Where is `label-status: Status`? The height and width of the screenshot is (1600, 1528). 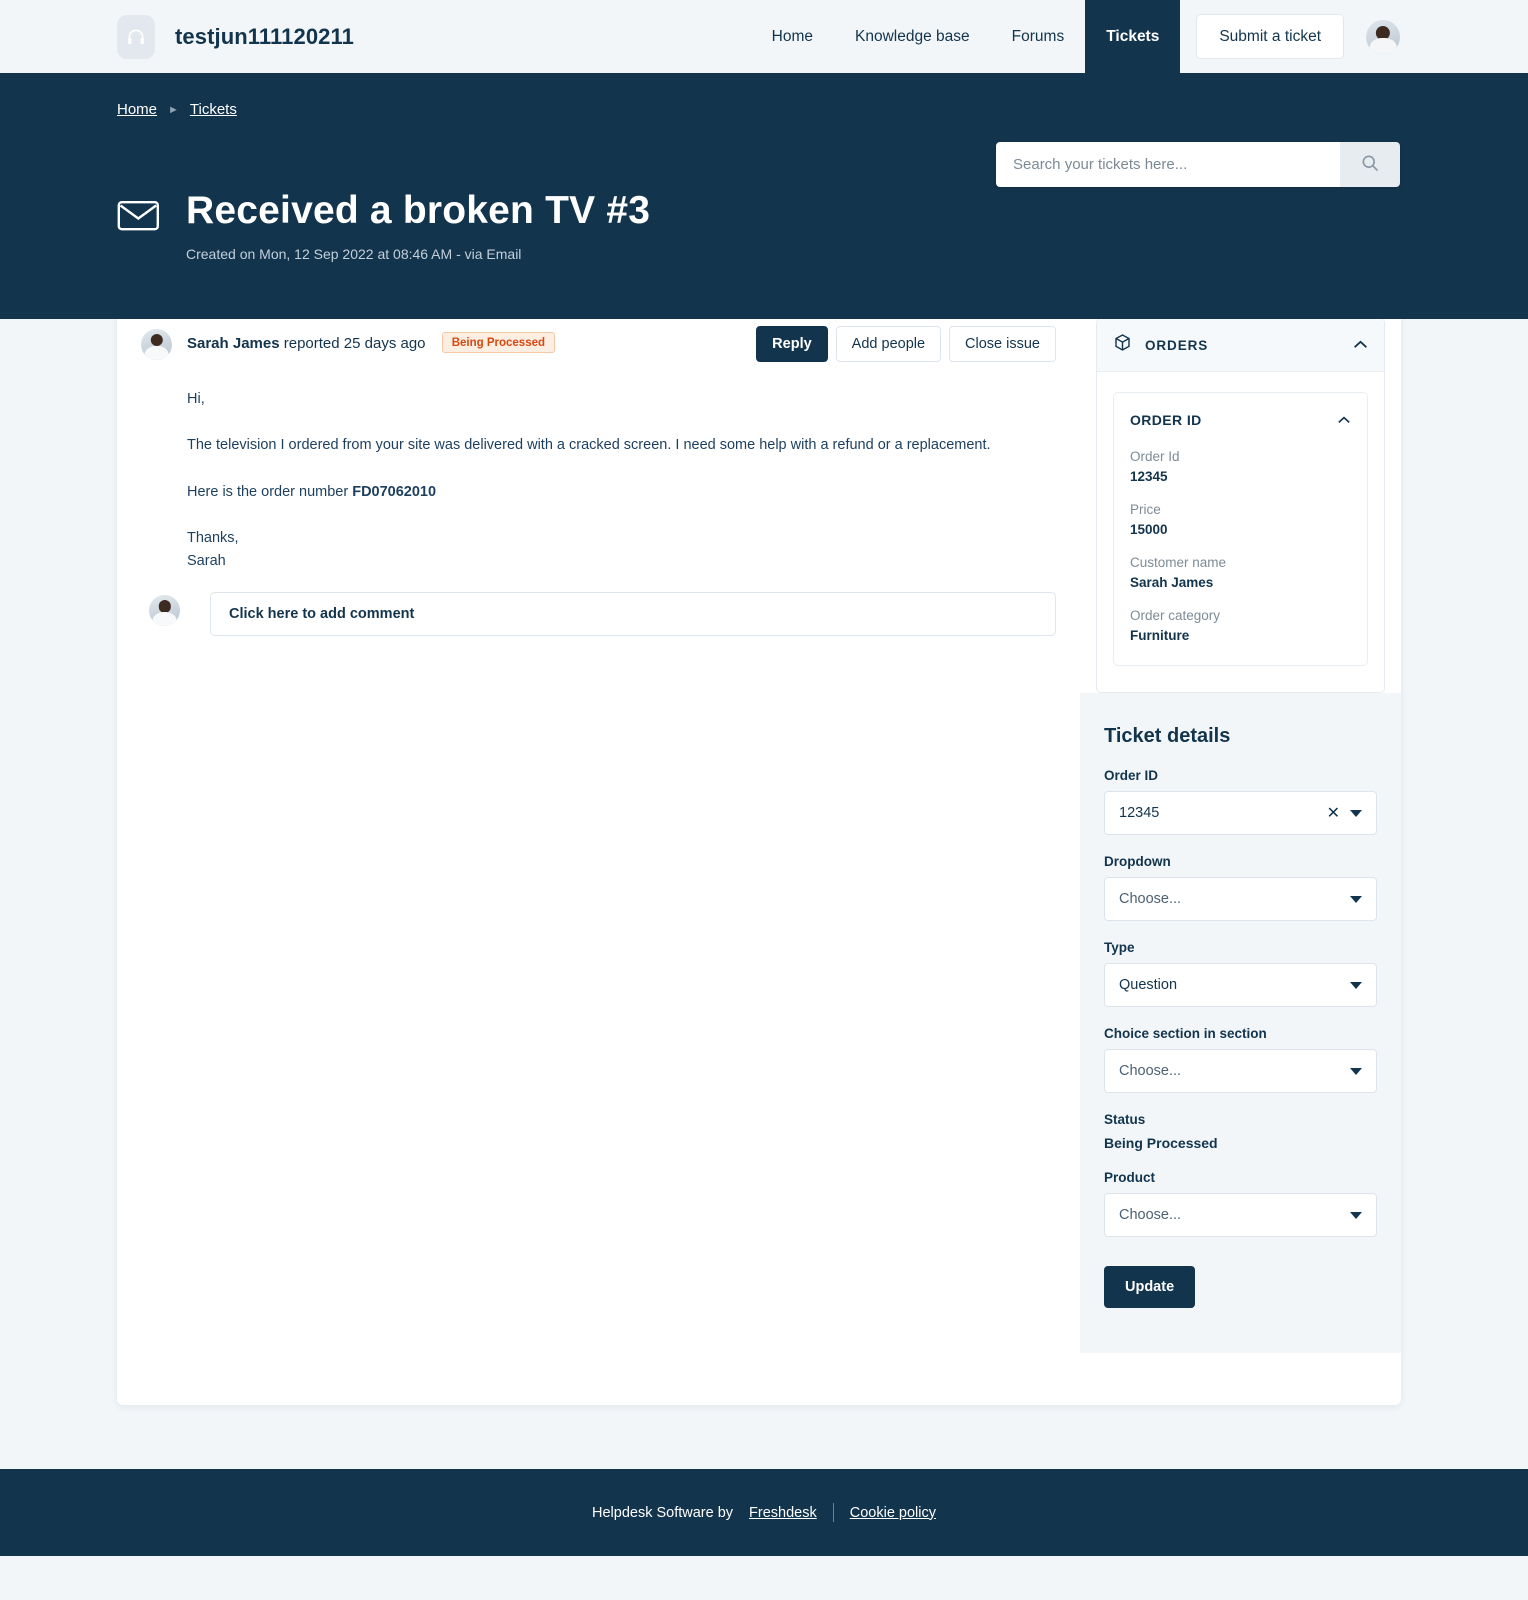 label-status: Status is located at coordinates (1125, 1119).